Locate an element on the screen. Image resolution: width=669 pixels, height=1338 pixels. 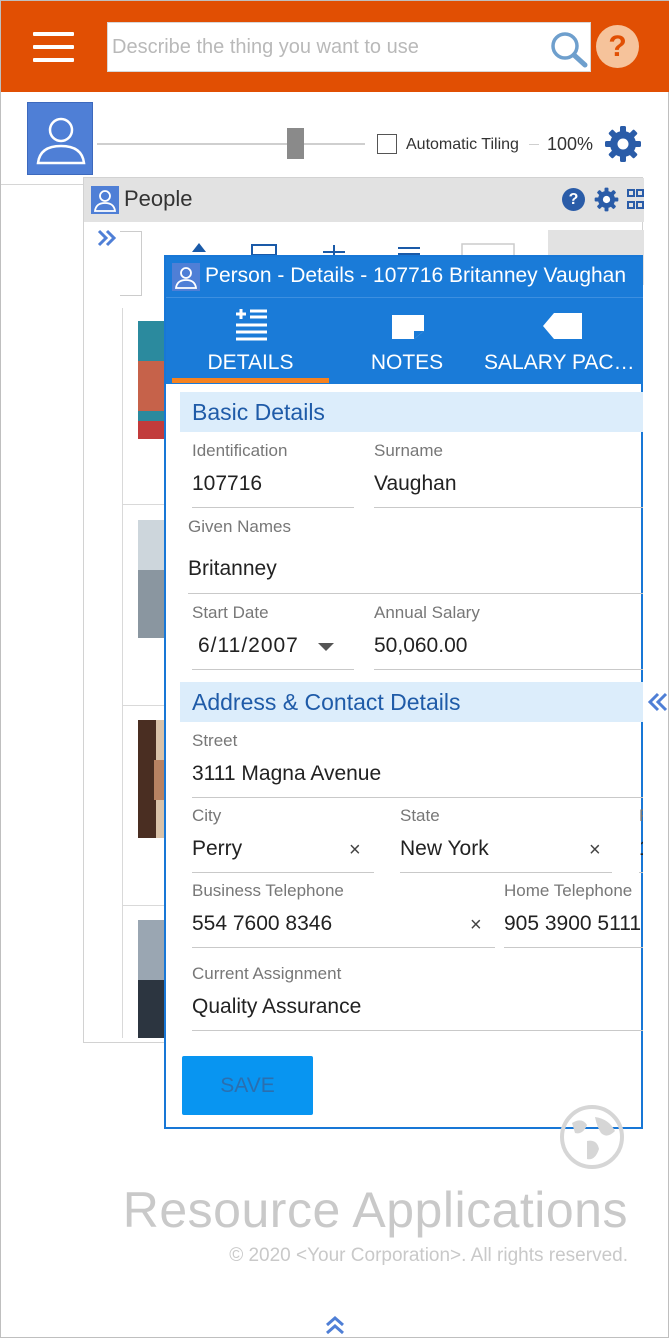
gear-icon is located at coordinates (606, 199).